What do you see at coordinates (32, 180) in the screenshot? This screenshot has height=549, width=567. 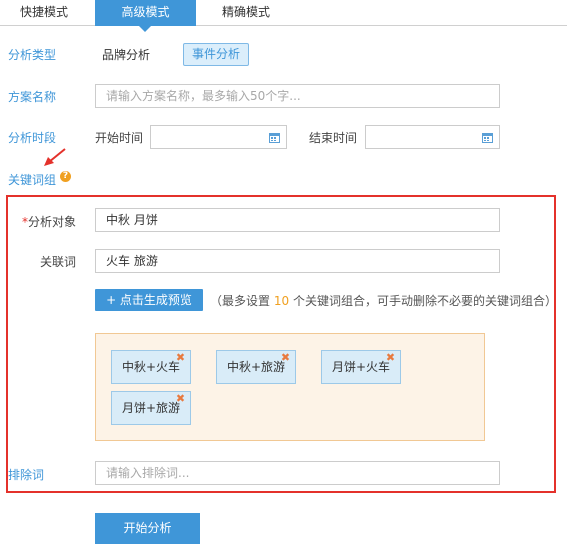 I see `keyword-group-label: 关键词组` at bounding box center [32, 180].